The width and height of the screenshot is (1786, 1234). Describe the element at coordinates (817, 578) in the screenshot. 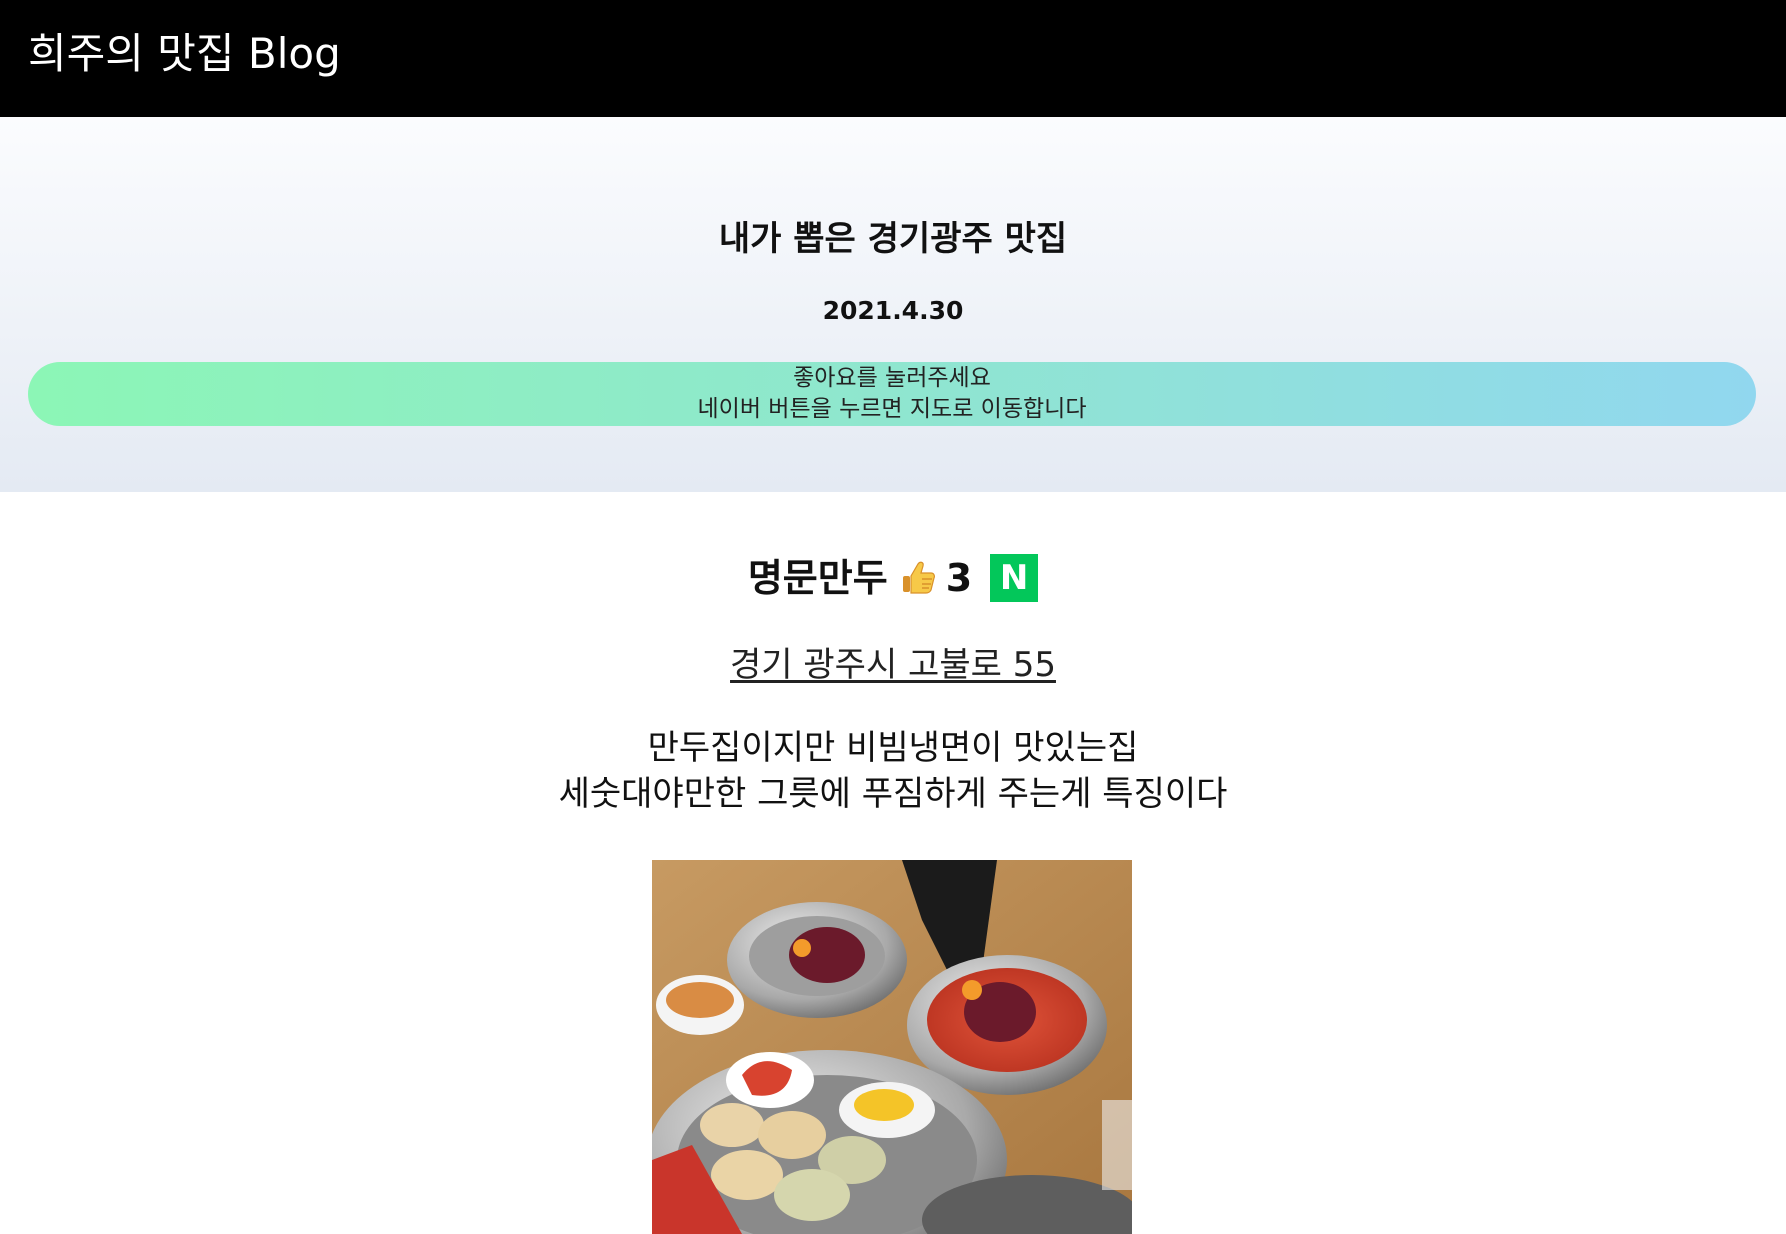

I see `restaurant-name: 명문만두` at that location.